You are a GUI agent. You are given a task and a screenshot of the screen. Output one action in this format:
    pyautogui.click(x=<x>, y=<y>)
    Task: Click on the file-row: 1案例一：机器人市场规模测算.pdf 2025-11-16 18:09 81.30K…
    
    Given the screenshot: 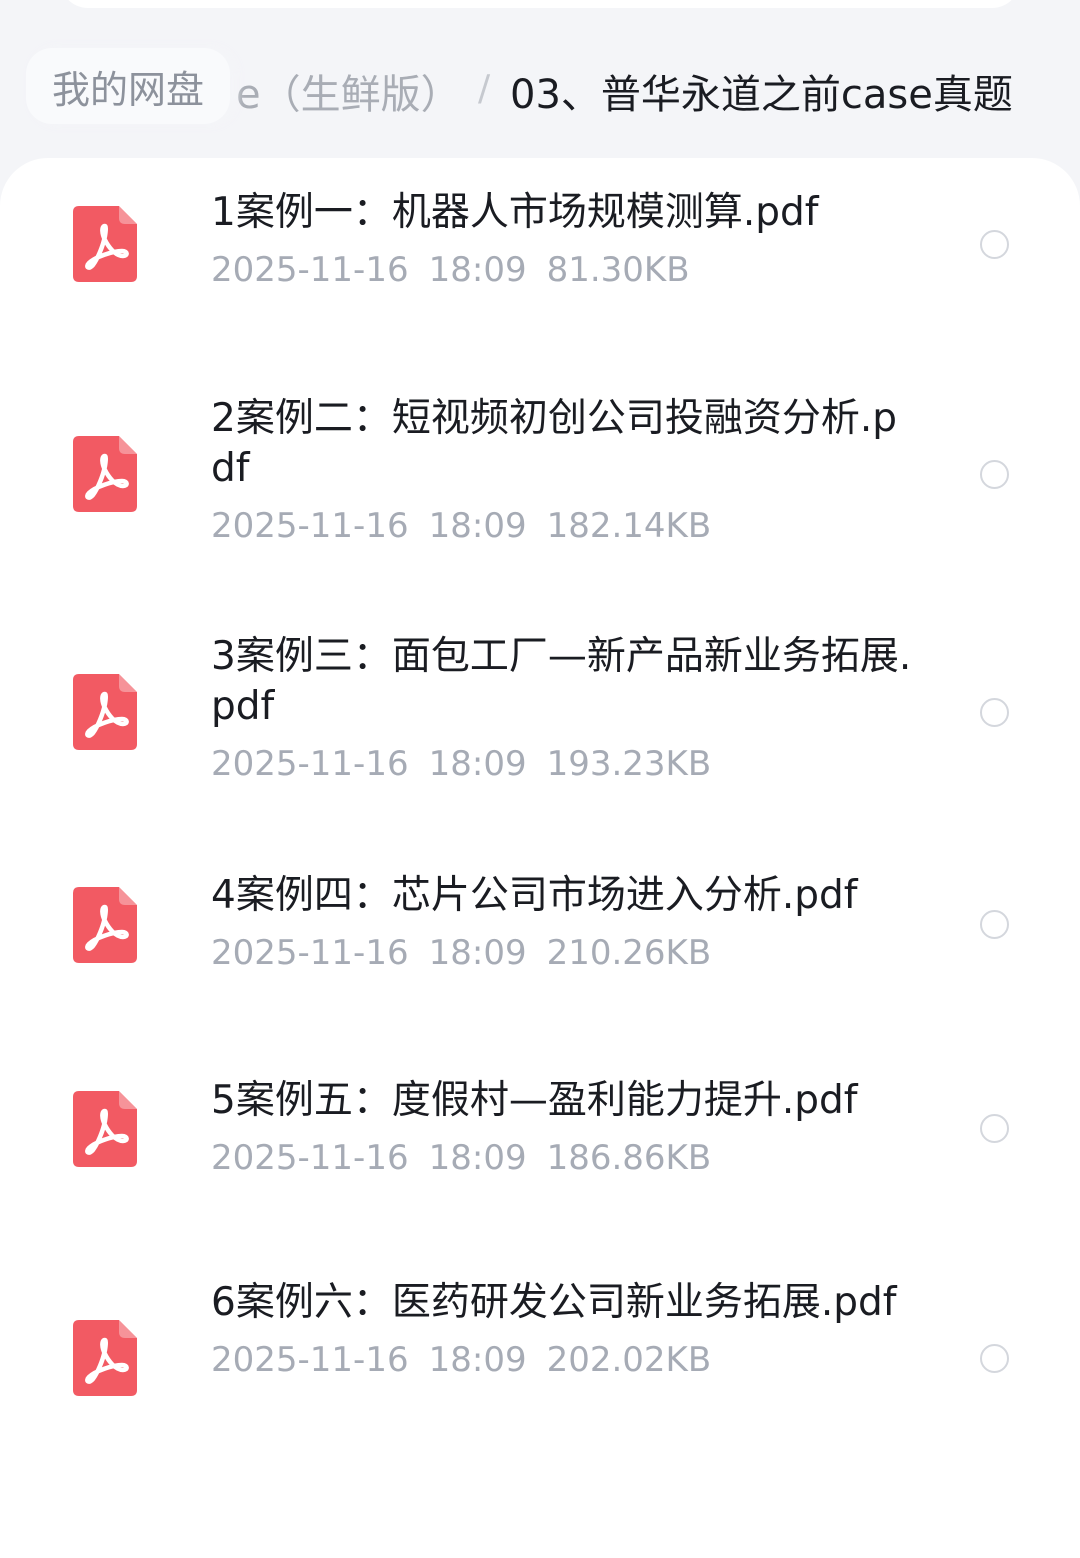 What is the action you would take?
    pyautogui.click(x=540, y=263)
    